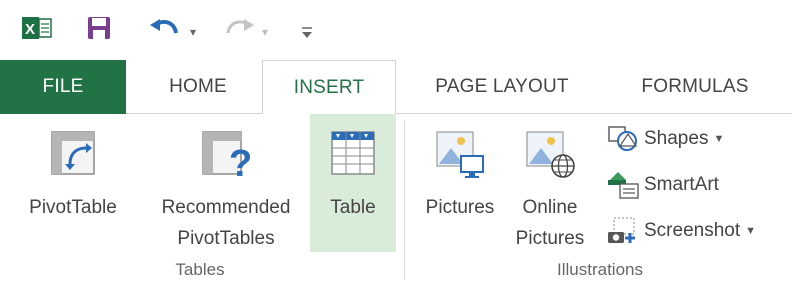 Image resolution: width=792 pixels, height=288 pixels. I want to click on smartart-icon, so click(623, 185).